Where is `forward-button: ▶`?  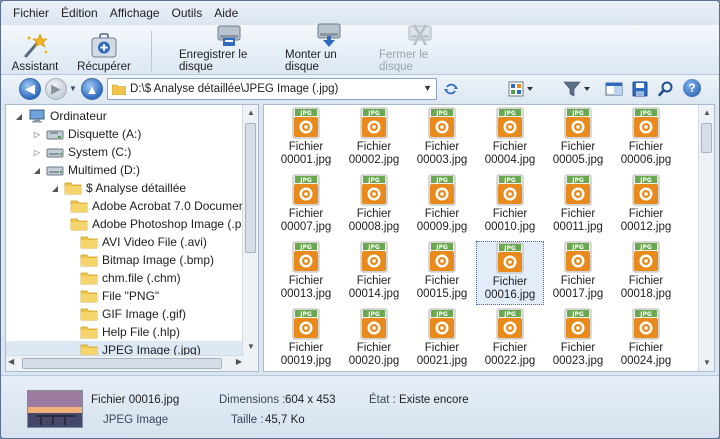 forward-button: ▶ is located at coordinates (56, 89).